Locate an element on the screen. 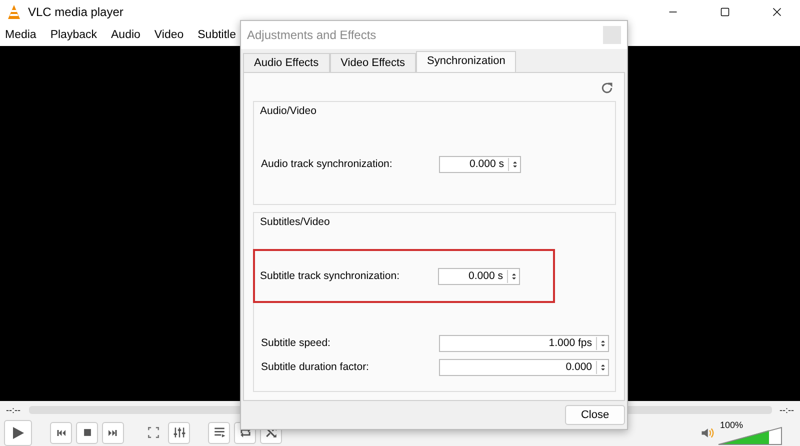  total-time: --:-- is located at coordinates (787, 410).